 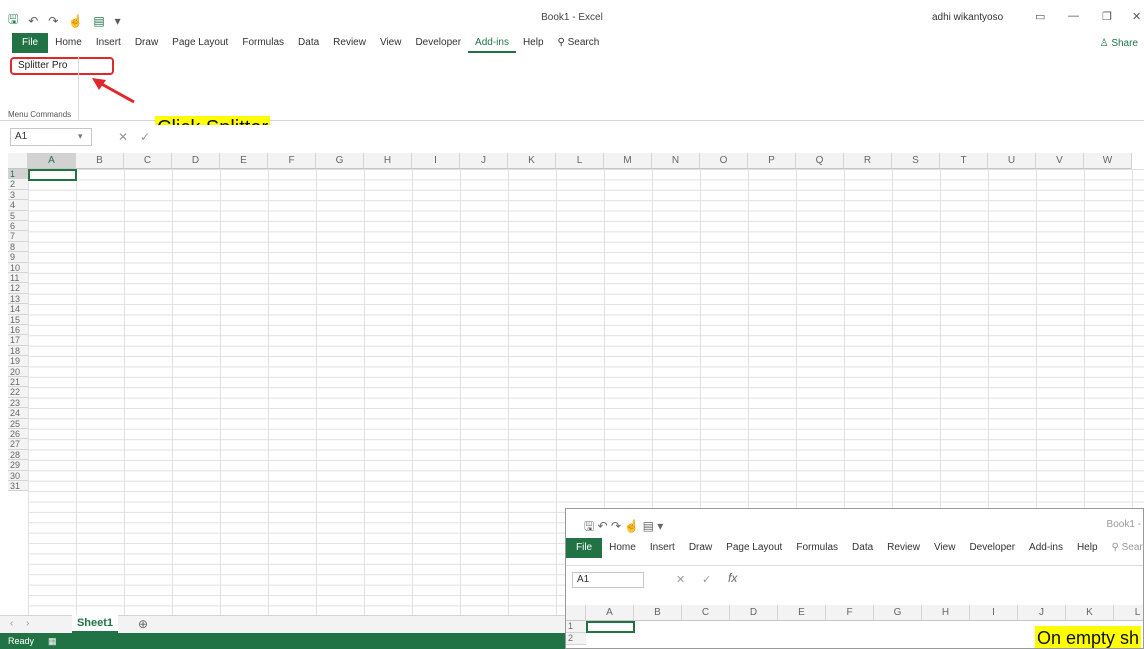 I want to click on row-header-23: 23, so click(x=18, y=403).